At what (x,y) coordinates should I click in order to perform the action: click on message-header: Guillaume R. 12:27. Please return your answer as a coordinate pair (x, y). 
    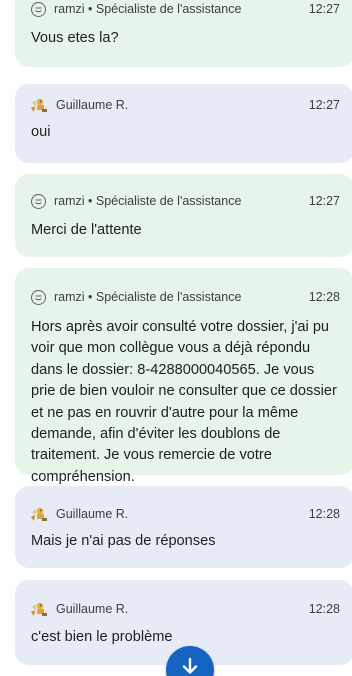
    Looking at the image, I should click on (185, 105).